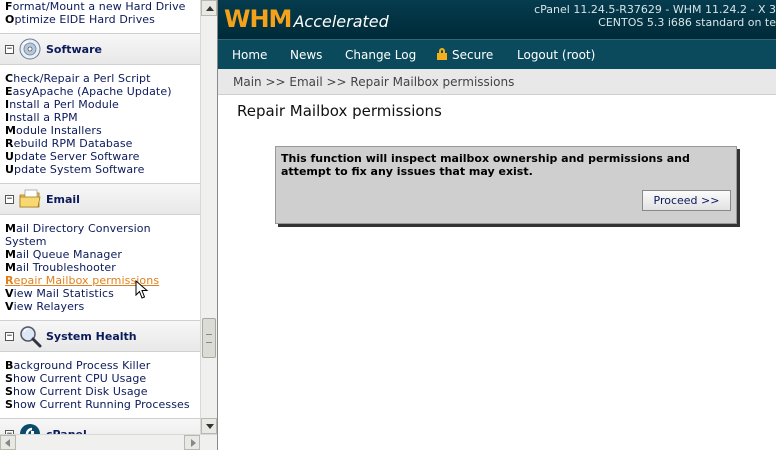  What do you see at coordinates (100, 19) in the screenshot?
I see `sidebar-link-optimize-eide: Optimize EIDE Hard Drives` at bounding box center [100, 19].